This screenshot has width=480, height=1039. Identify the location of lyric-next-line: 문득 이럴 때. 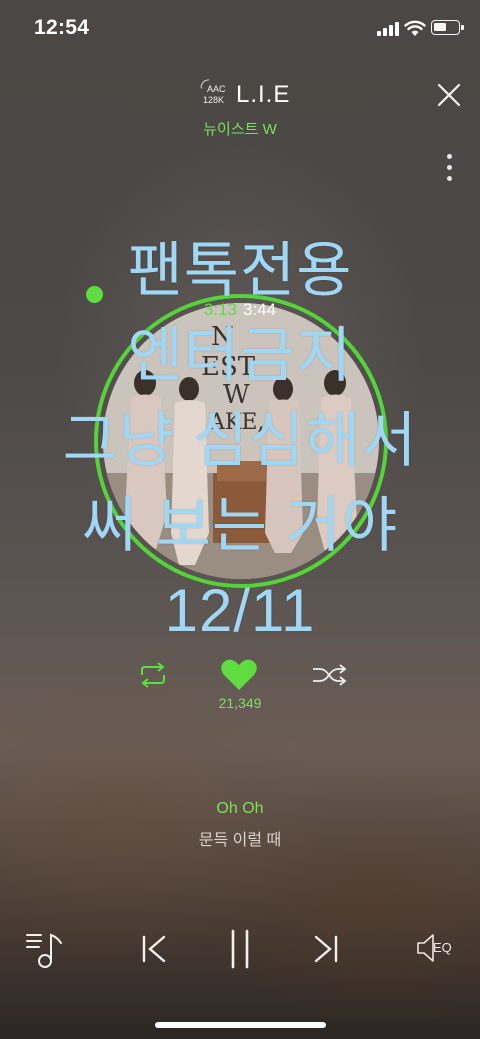
(240, 838).